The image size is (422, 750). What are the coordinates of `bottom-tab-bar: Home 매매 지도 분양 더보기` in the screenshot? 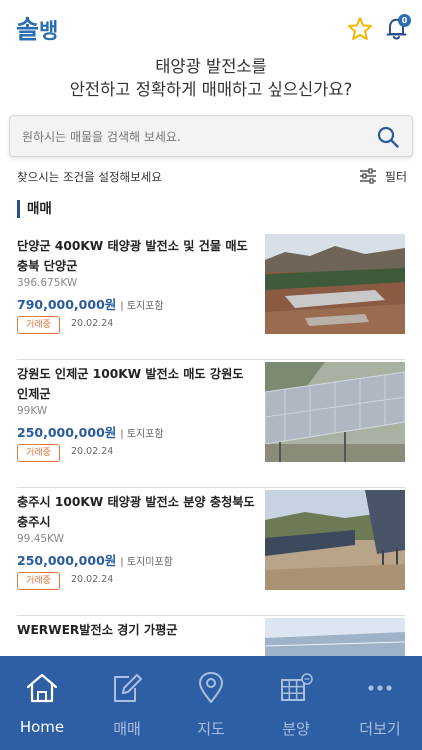 It's located at (211, 703).